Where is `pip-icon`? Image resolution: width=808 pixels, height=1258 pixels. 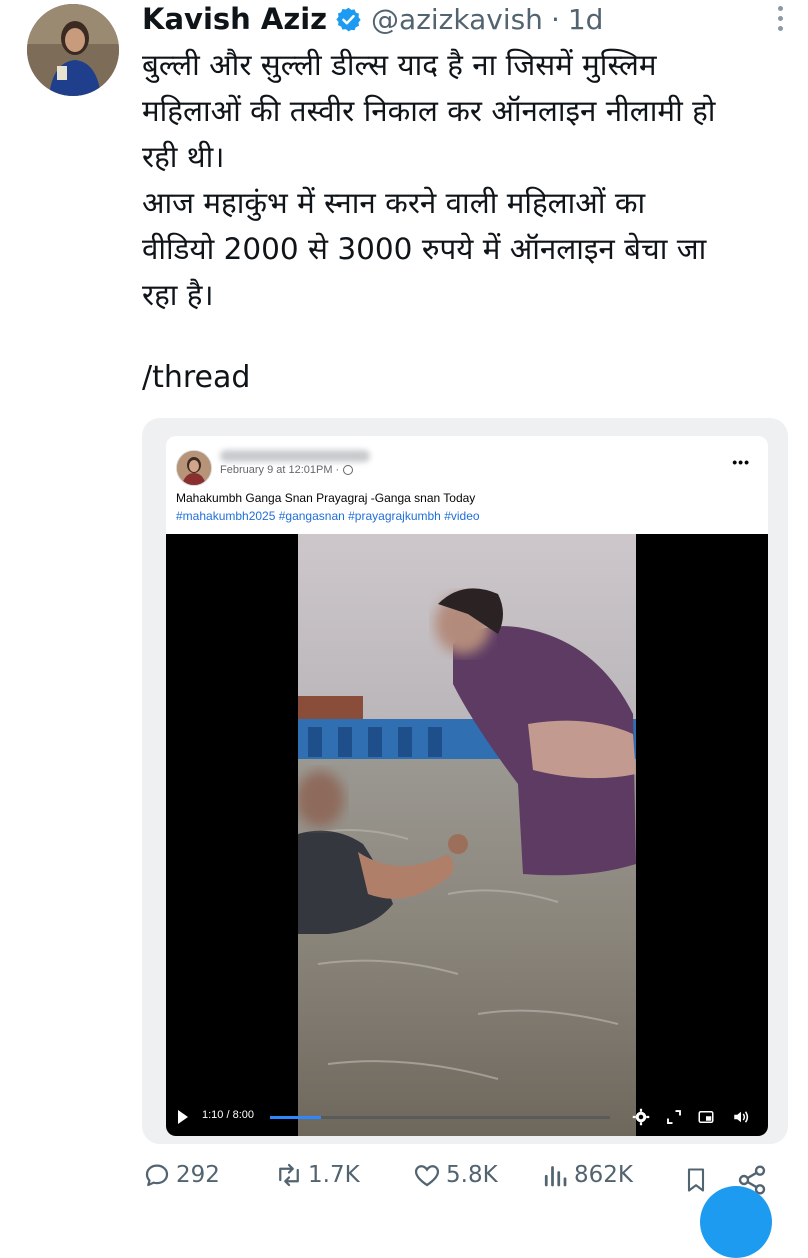
pip-icon is located at coordinates (706, 1117).